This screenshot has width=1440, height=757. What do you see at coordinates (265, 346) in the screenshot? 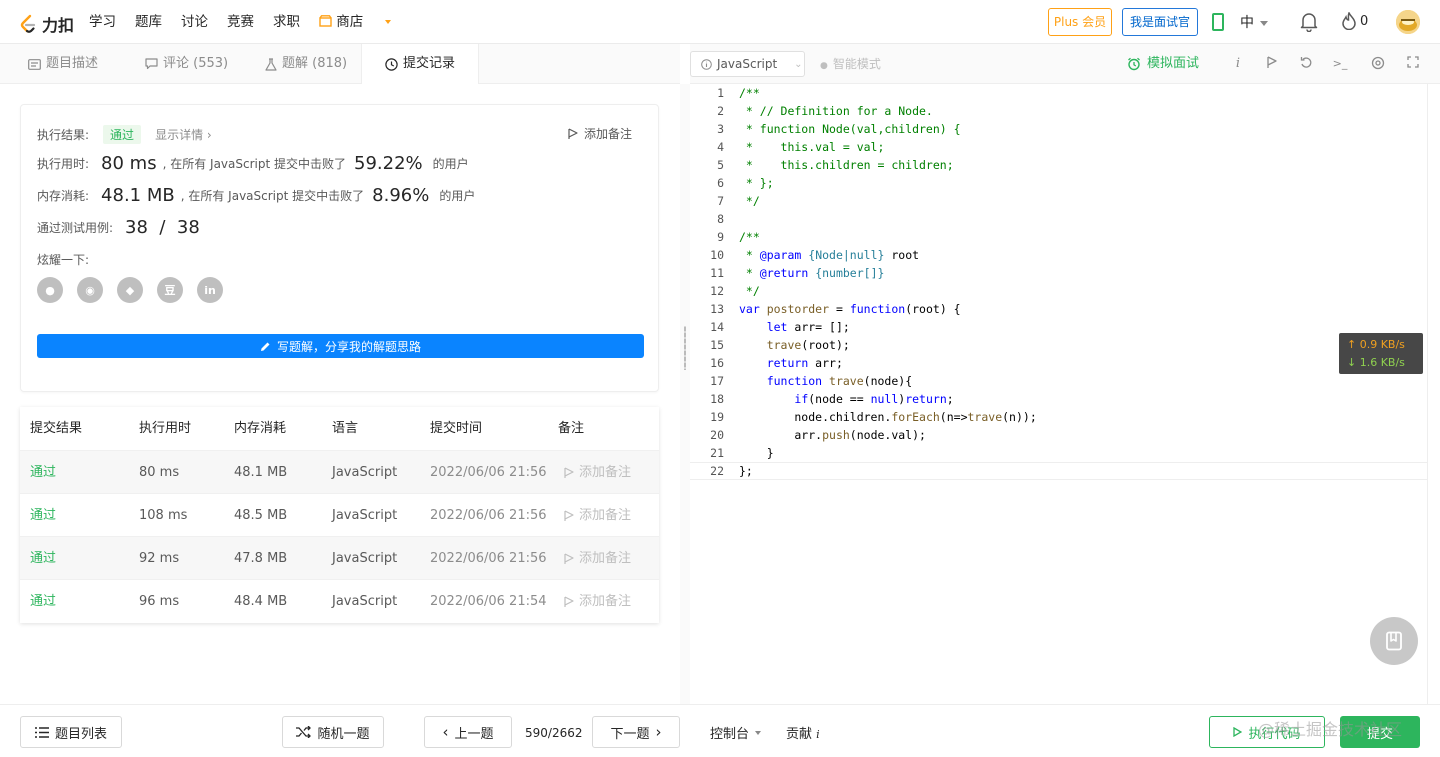
I see `pencil-icon` at bounding box center [265, 346].